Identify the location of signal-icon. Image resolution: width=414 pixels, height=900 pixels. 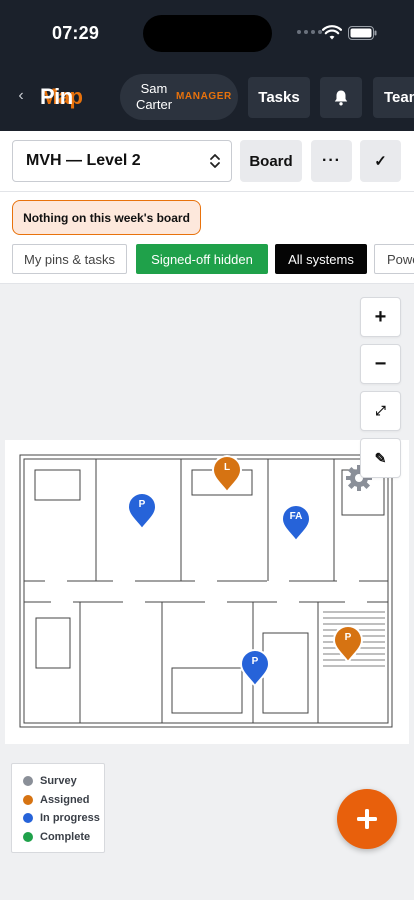
(309, 32).